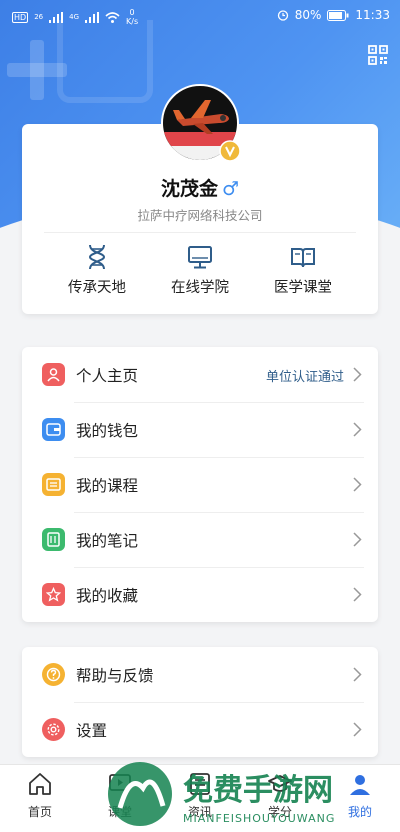 The width and height of the screenshot is (400, 832). Describe the element at coordinates (132, 17) in the screenshot. I see `net-speed: 0 K/s` at that location.